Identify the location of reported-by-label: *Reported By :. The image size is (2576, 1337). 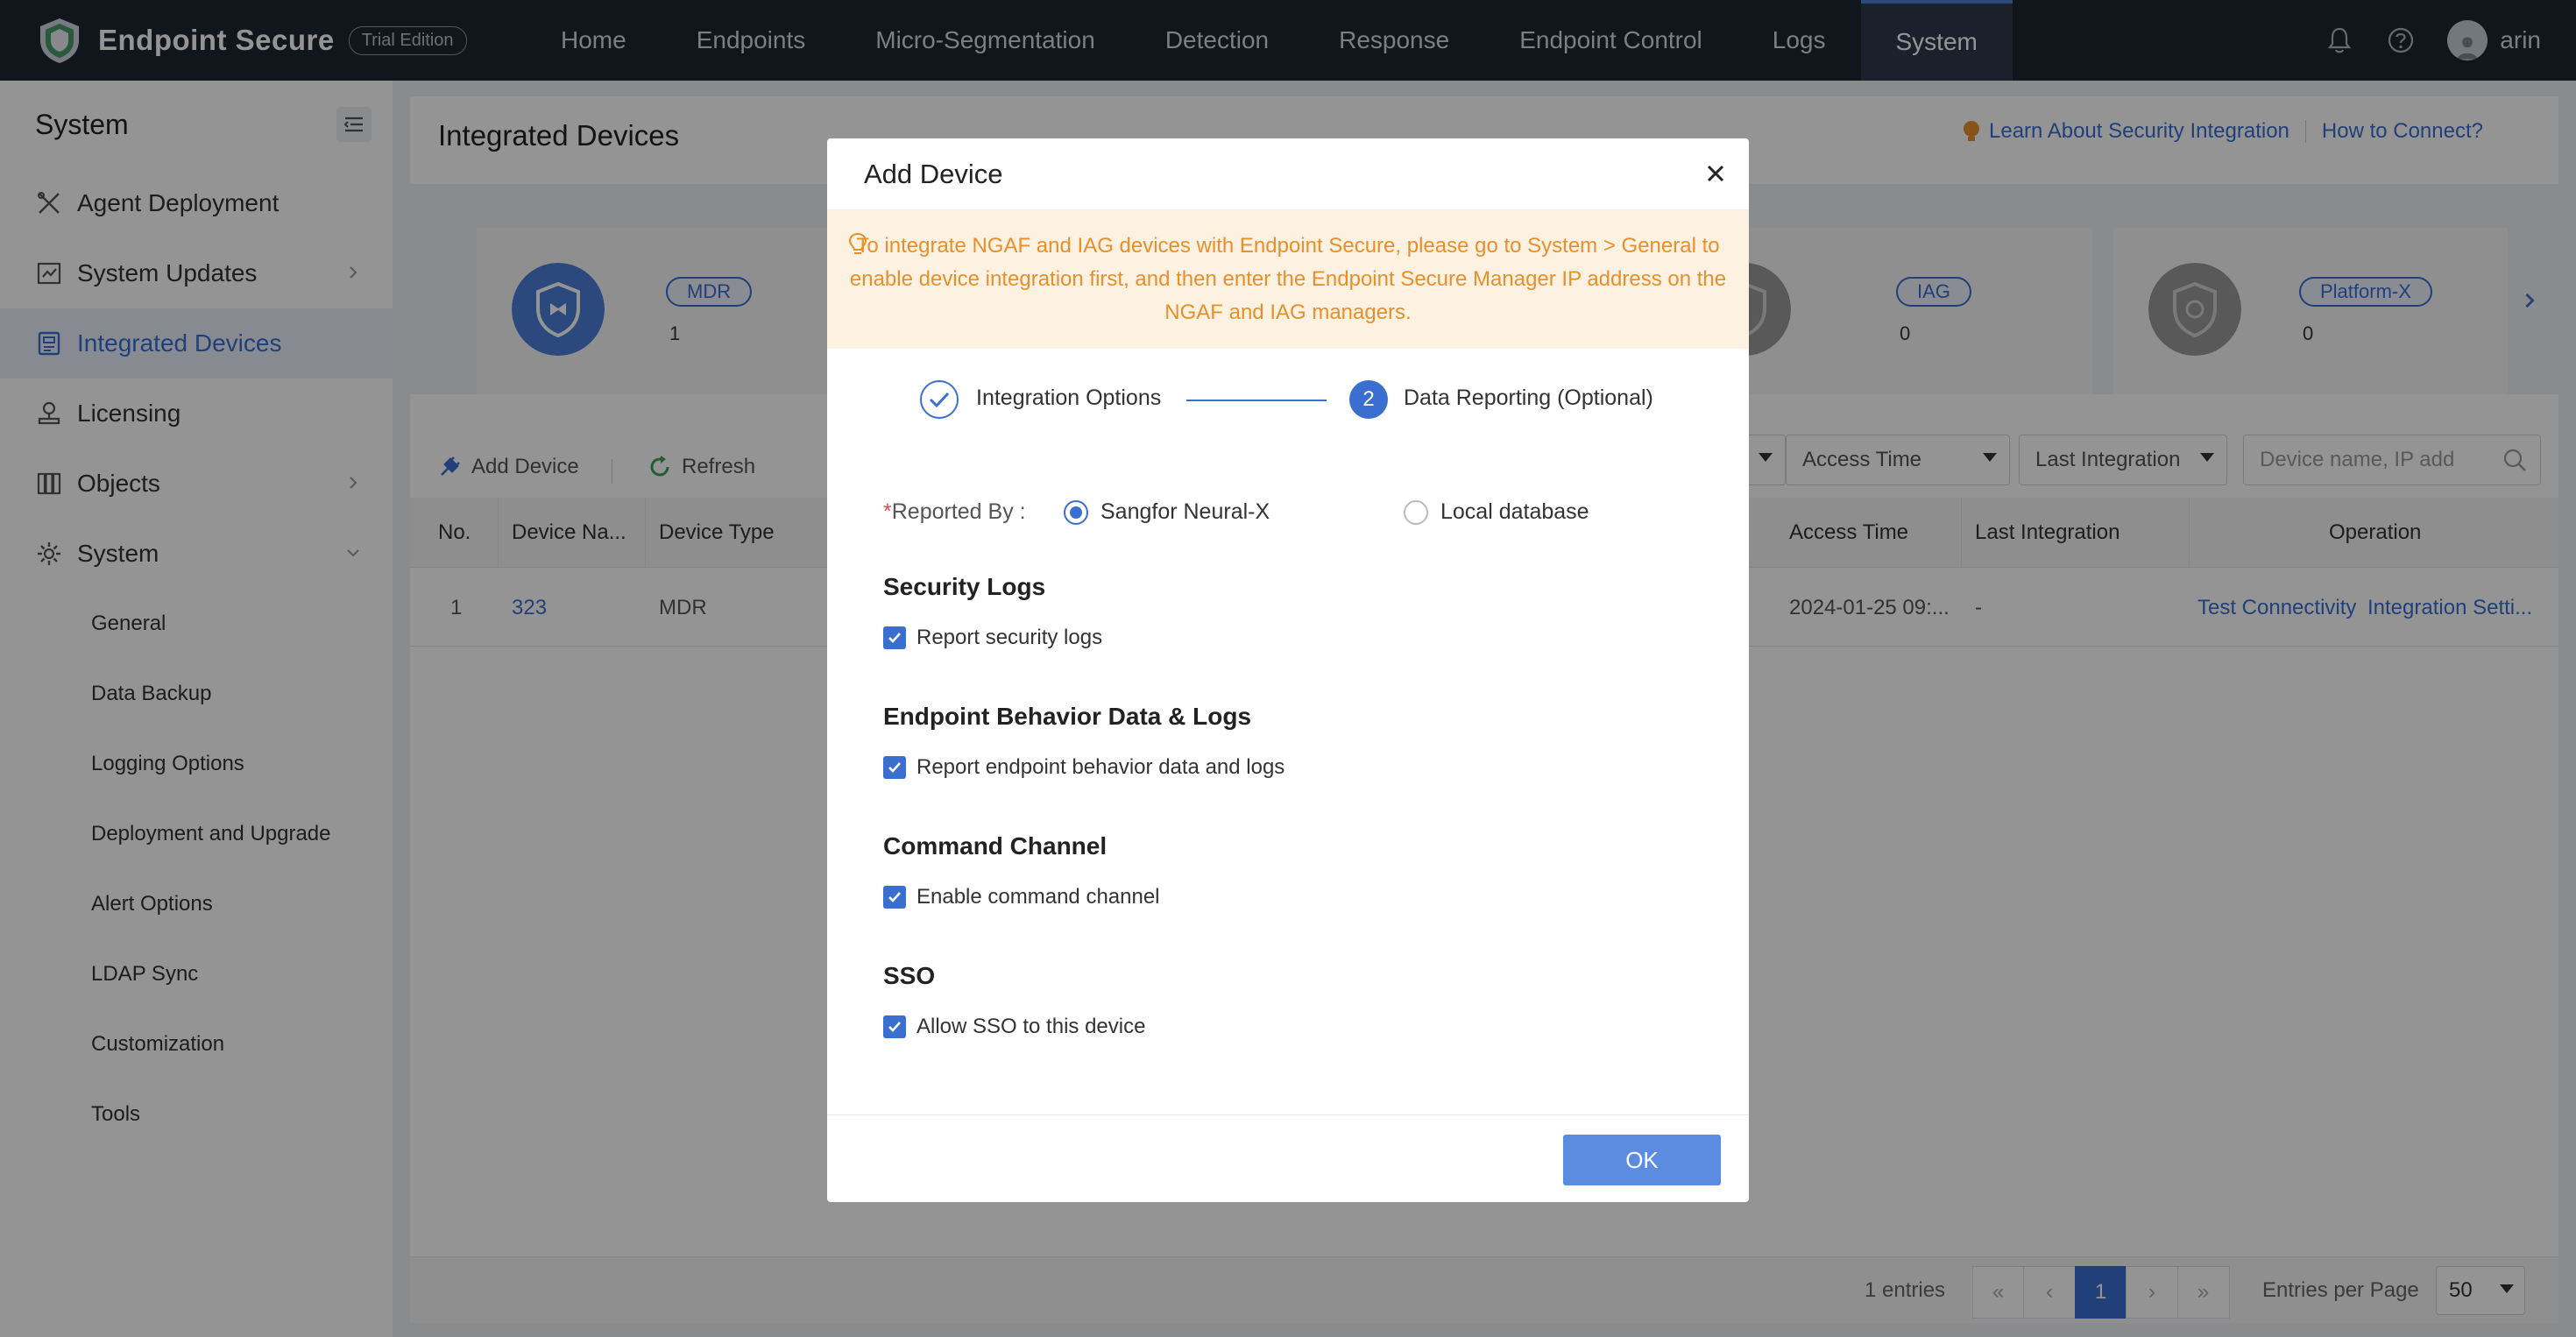
(954, 511).